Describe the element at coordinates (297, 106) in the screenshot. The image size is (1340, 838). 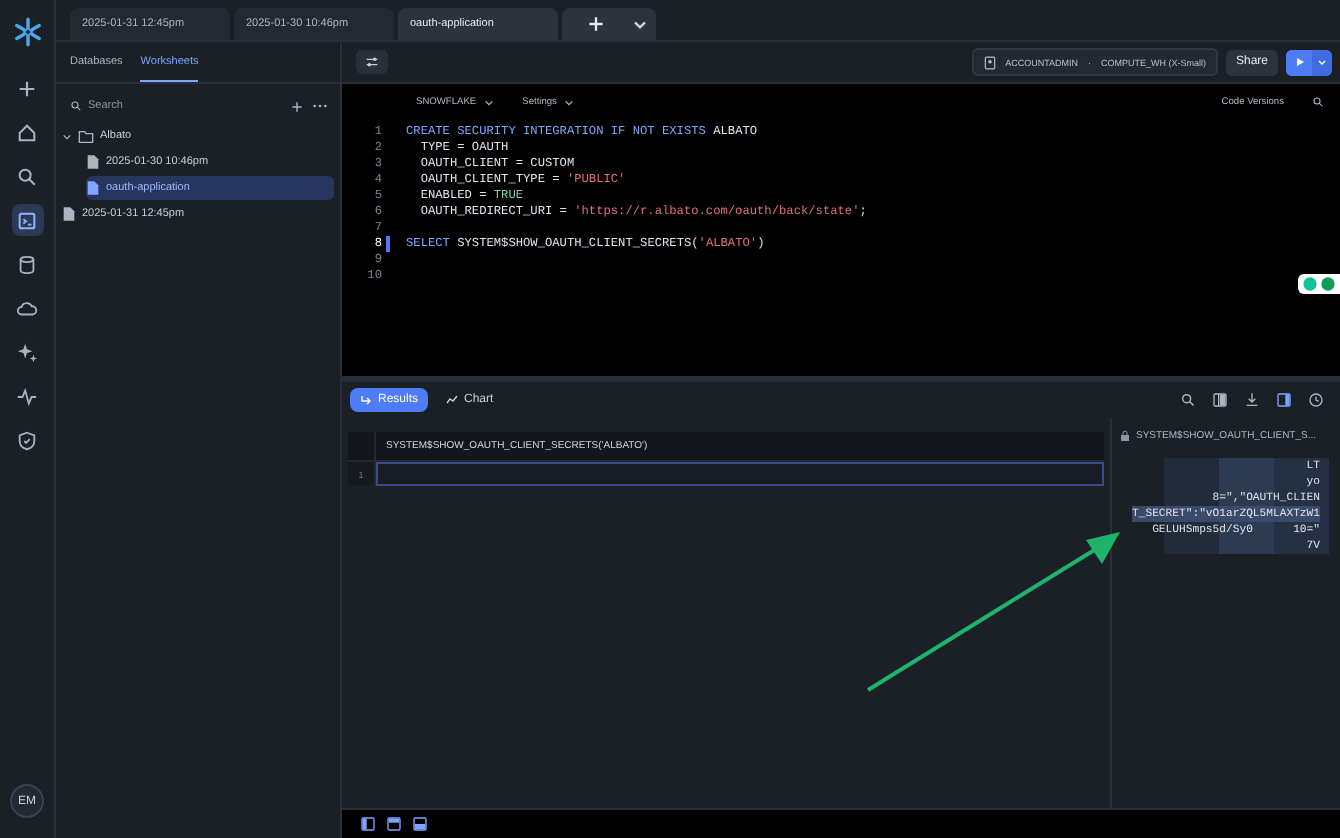
I see `plus-icon` at that location.